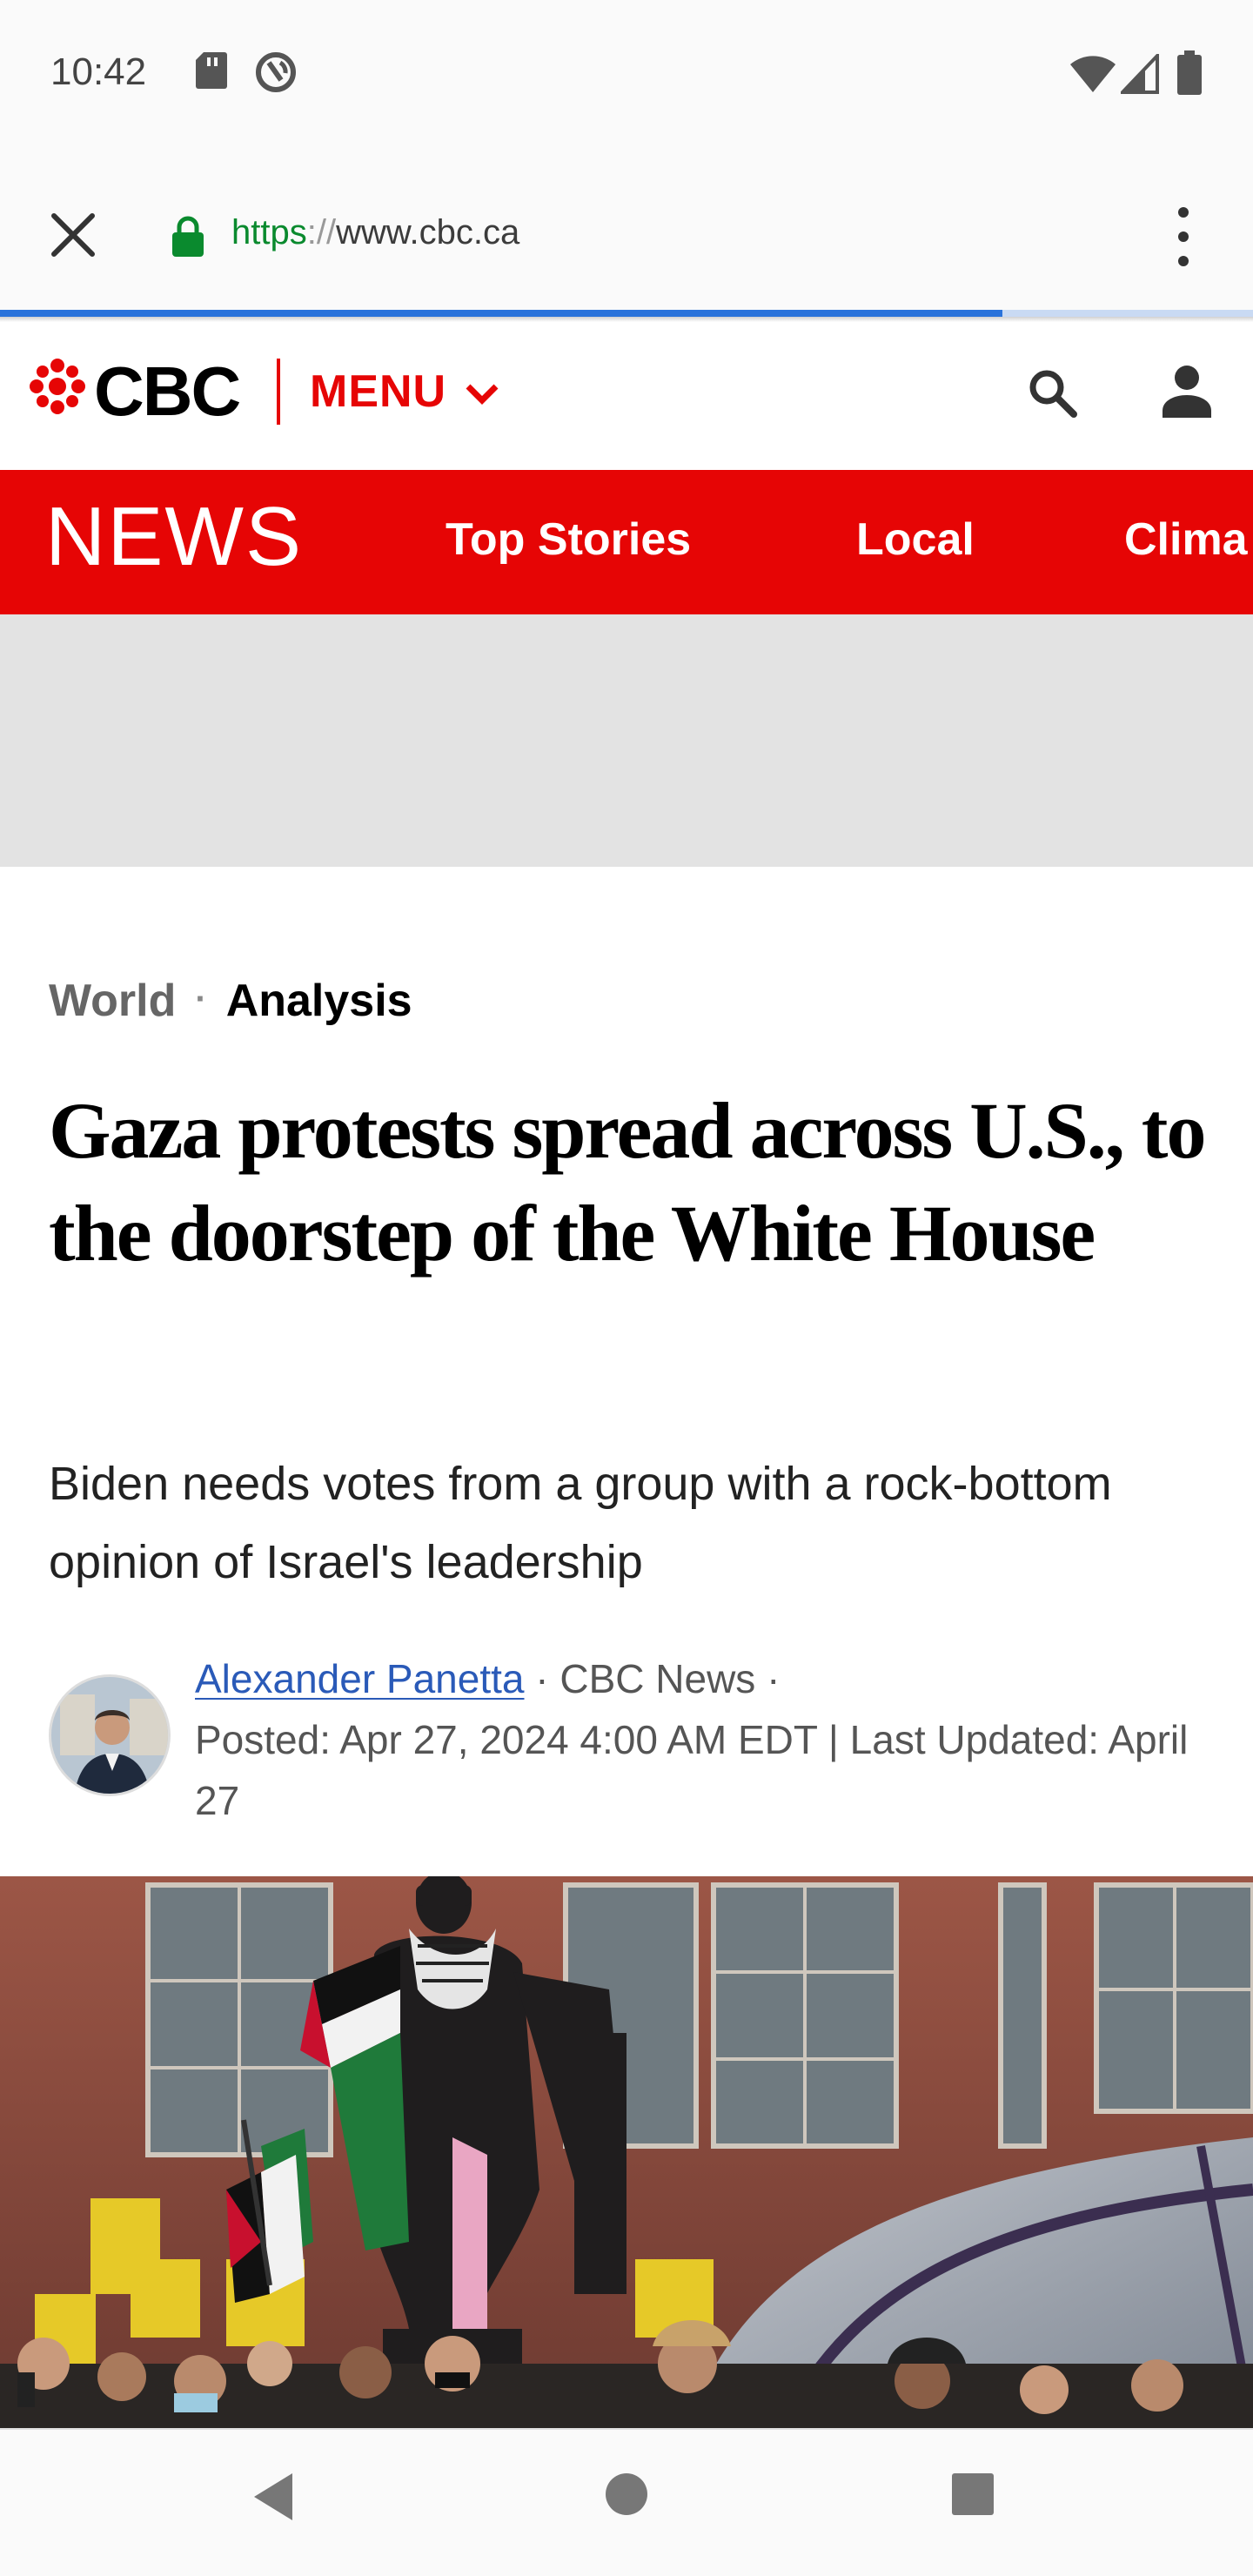 Image resolution: width=1253 pixels, height=2576 pixels. What do you see at coordinates (318, 1001) in the screenshot?
I see `breadcrumb-type: Analysis` at bounding box center [318, 1001].